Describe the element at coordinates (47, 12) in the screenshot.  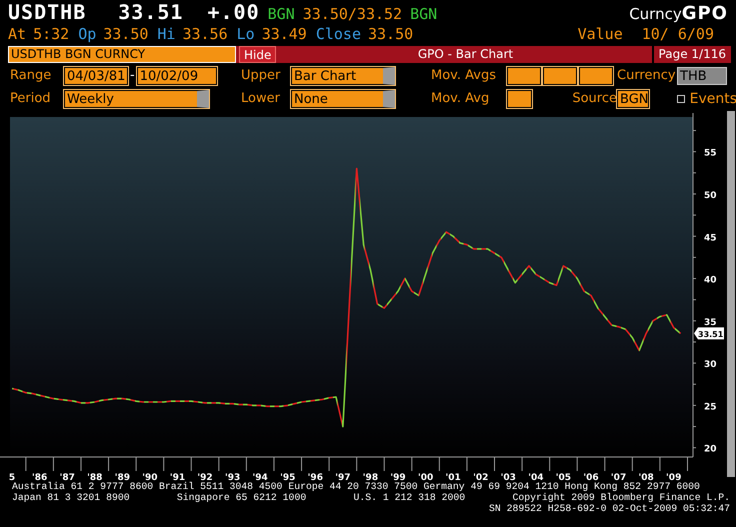
I see `ticker: USDTHB` at that location.